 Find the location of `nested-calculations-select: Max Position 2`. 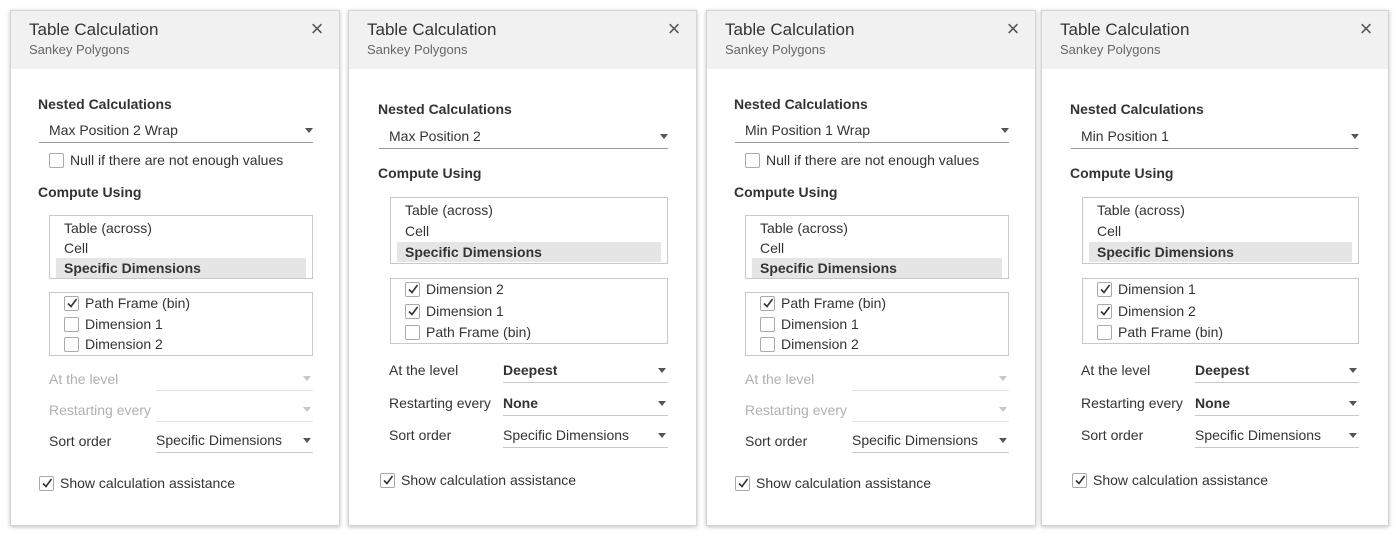

nested-calculations-select: Max Position 2 is located at coordinates (523, 137).